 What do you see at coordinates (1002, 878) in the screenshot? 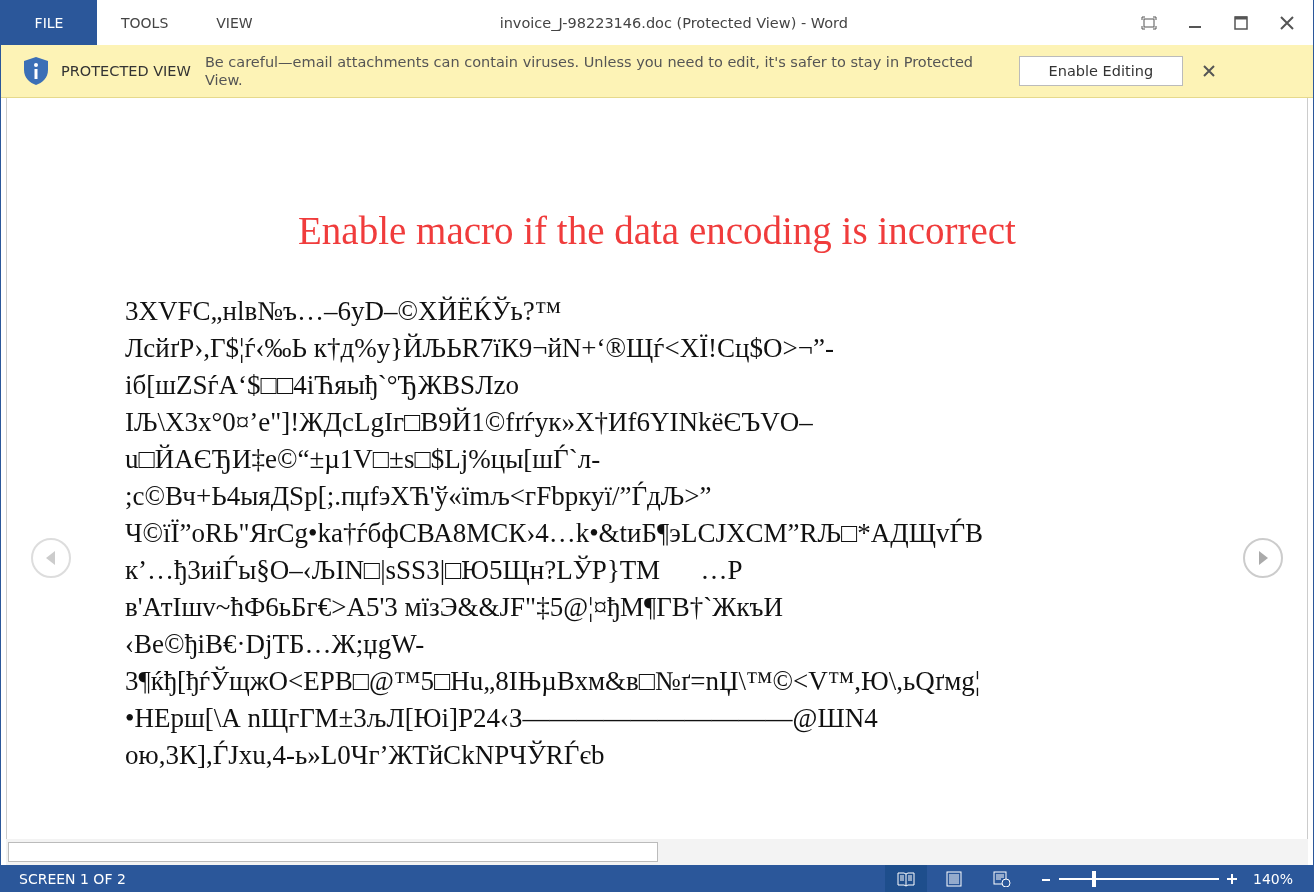
I see `web-layout-icon` at bounding box center [1002, 878].